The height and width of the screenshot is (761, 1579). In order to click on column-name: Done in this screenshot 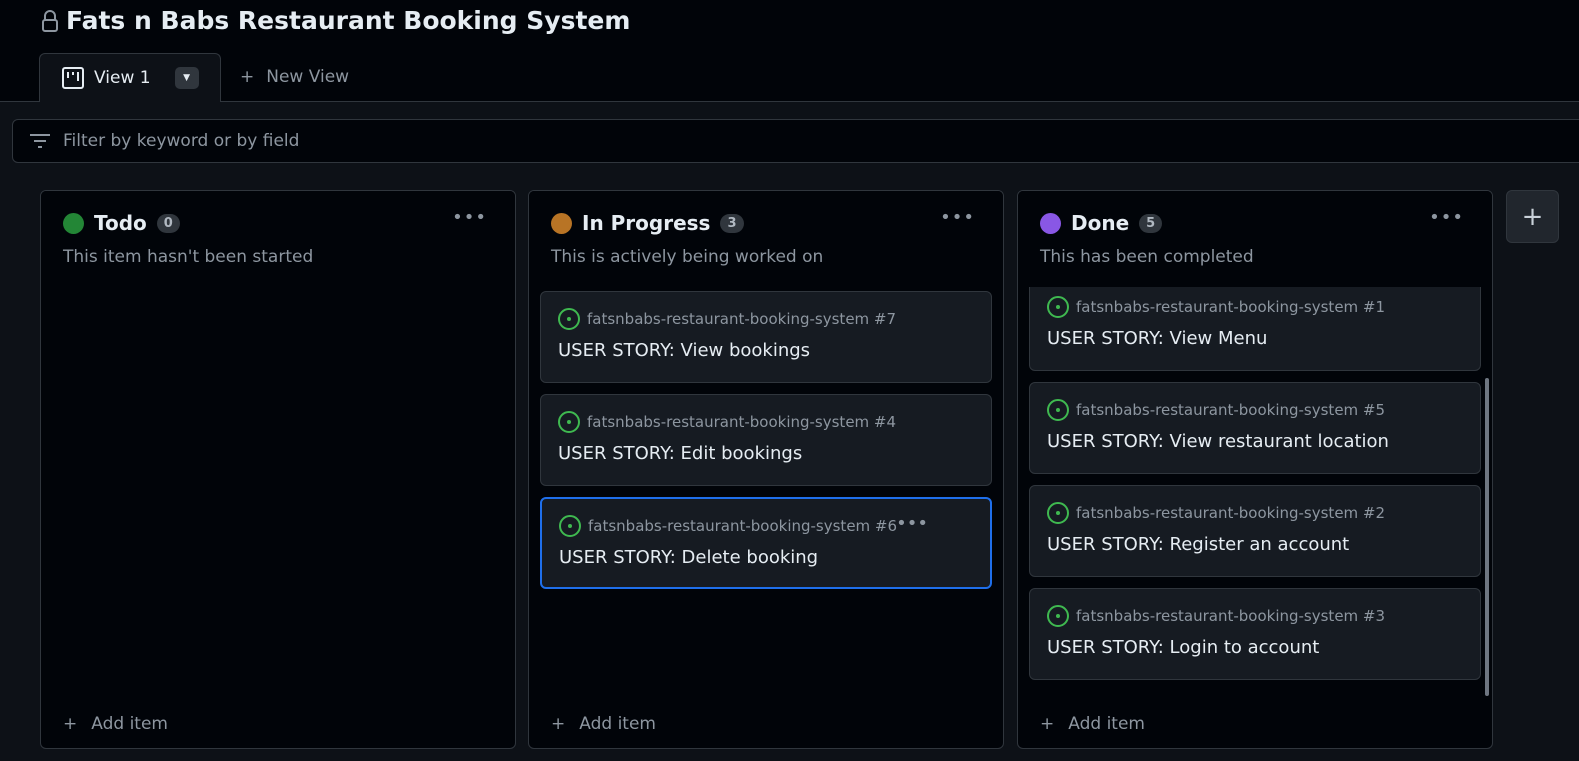, I will do `click(1100, 223)`.